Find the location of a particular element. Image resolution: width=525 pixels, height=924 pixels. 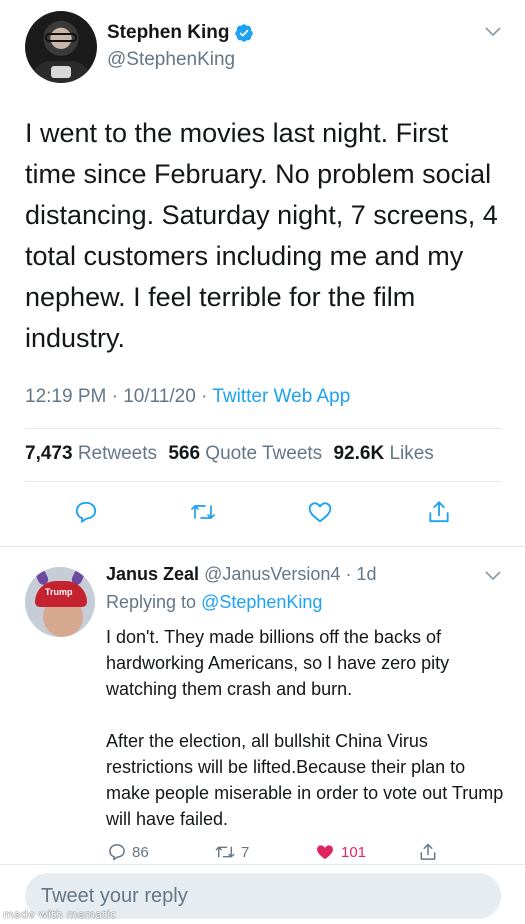

tweet-date: 10/11/20 is located at coordinates (159, 396).